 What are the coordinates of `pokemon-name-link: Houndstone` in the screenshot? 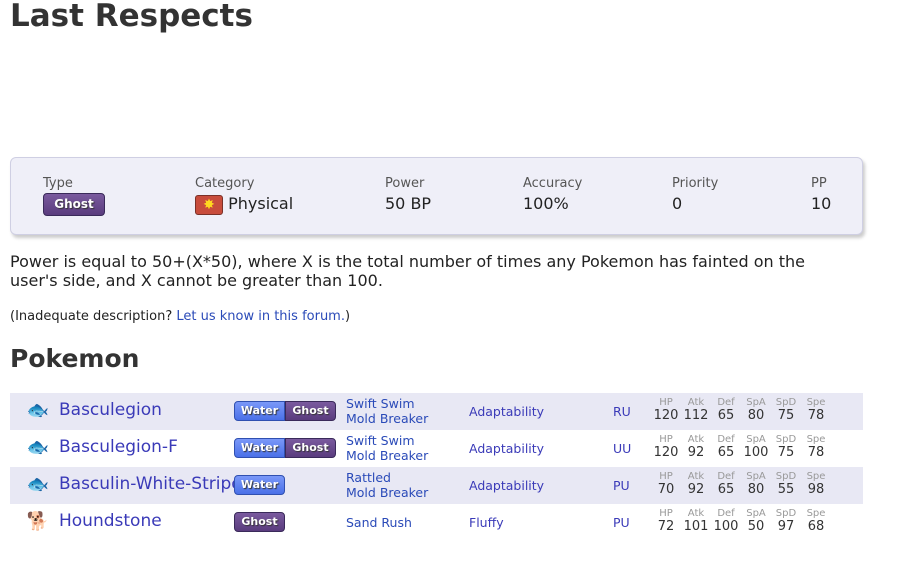 It's located at (110, 521).